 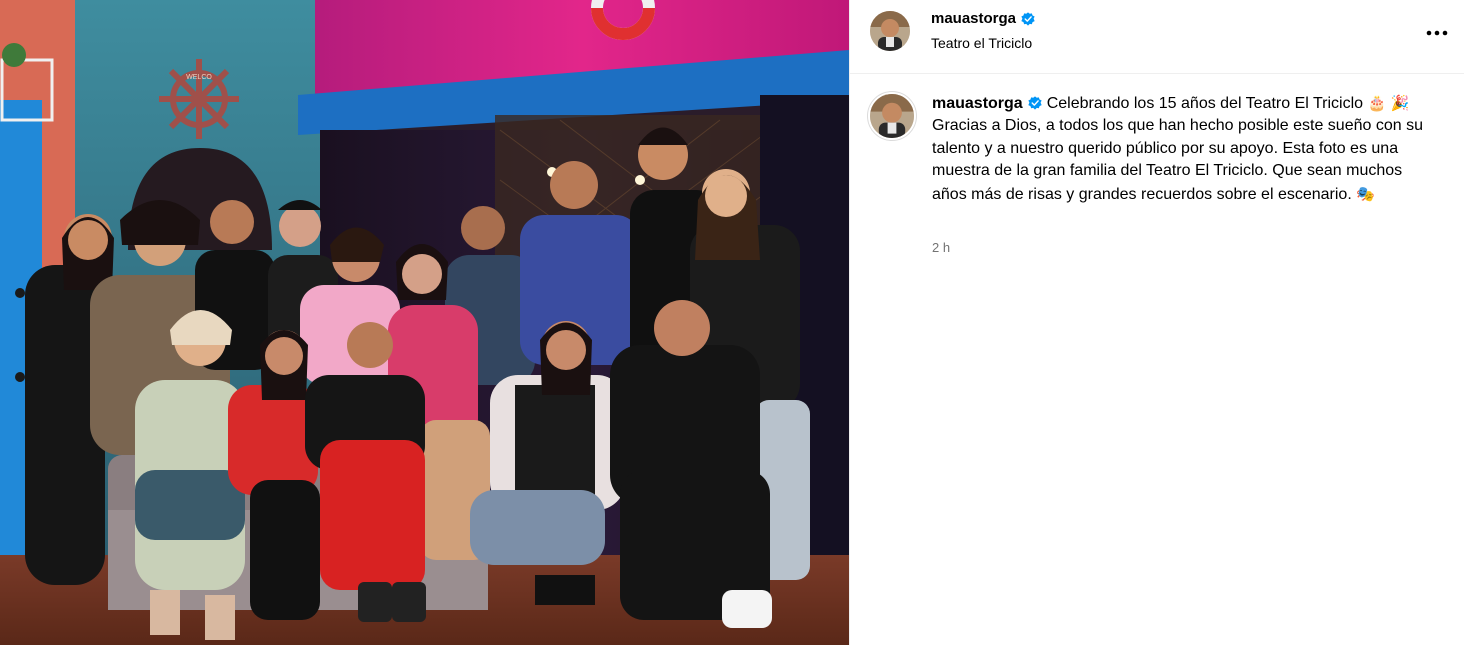 I want to click on party-popper-emoji-icon: 🎉, so click(x=1400, y=103).